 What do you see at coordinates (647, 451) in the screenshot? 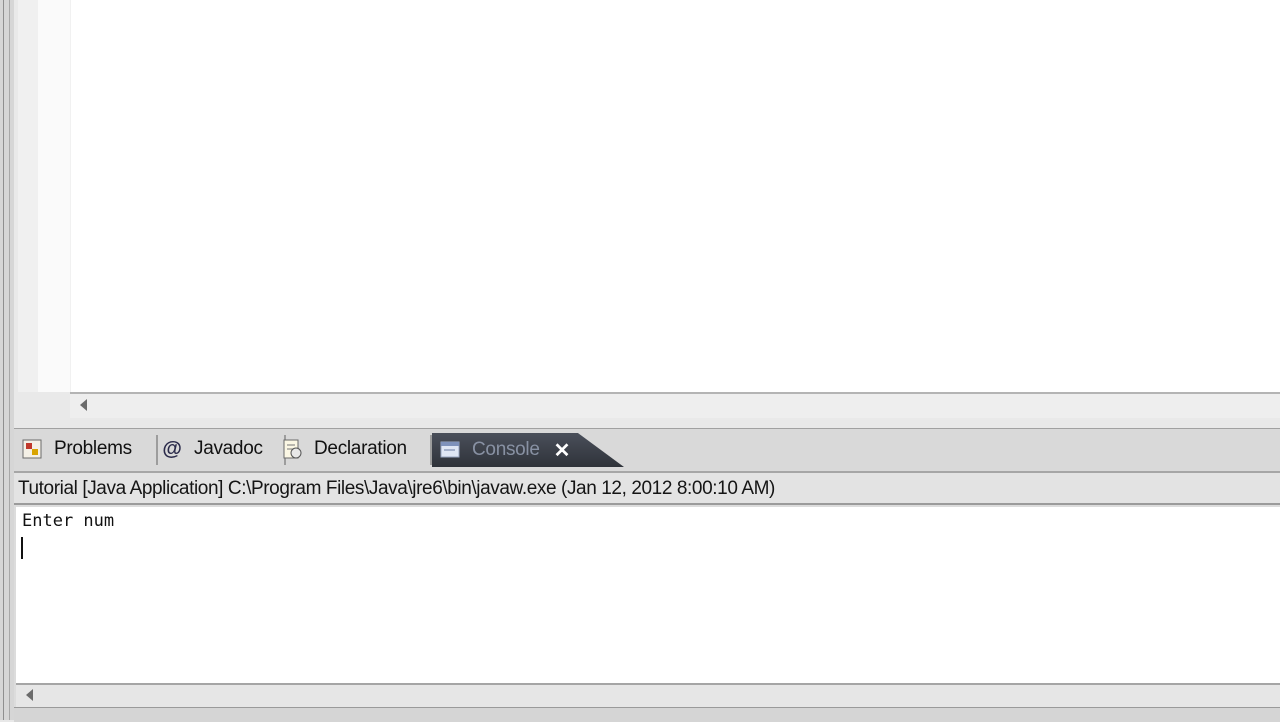
I see `view-tab-bar: Problems @ Javadoc Declaration Console ✕` at bounding box center [647, 451].